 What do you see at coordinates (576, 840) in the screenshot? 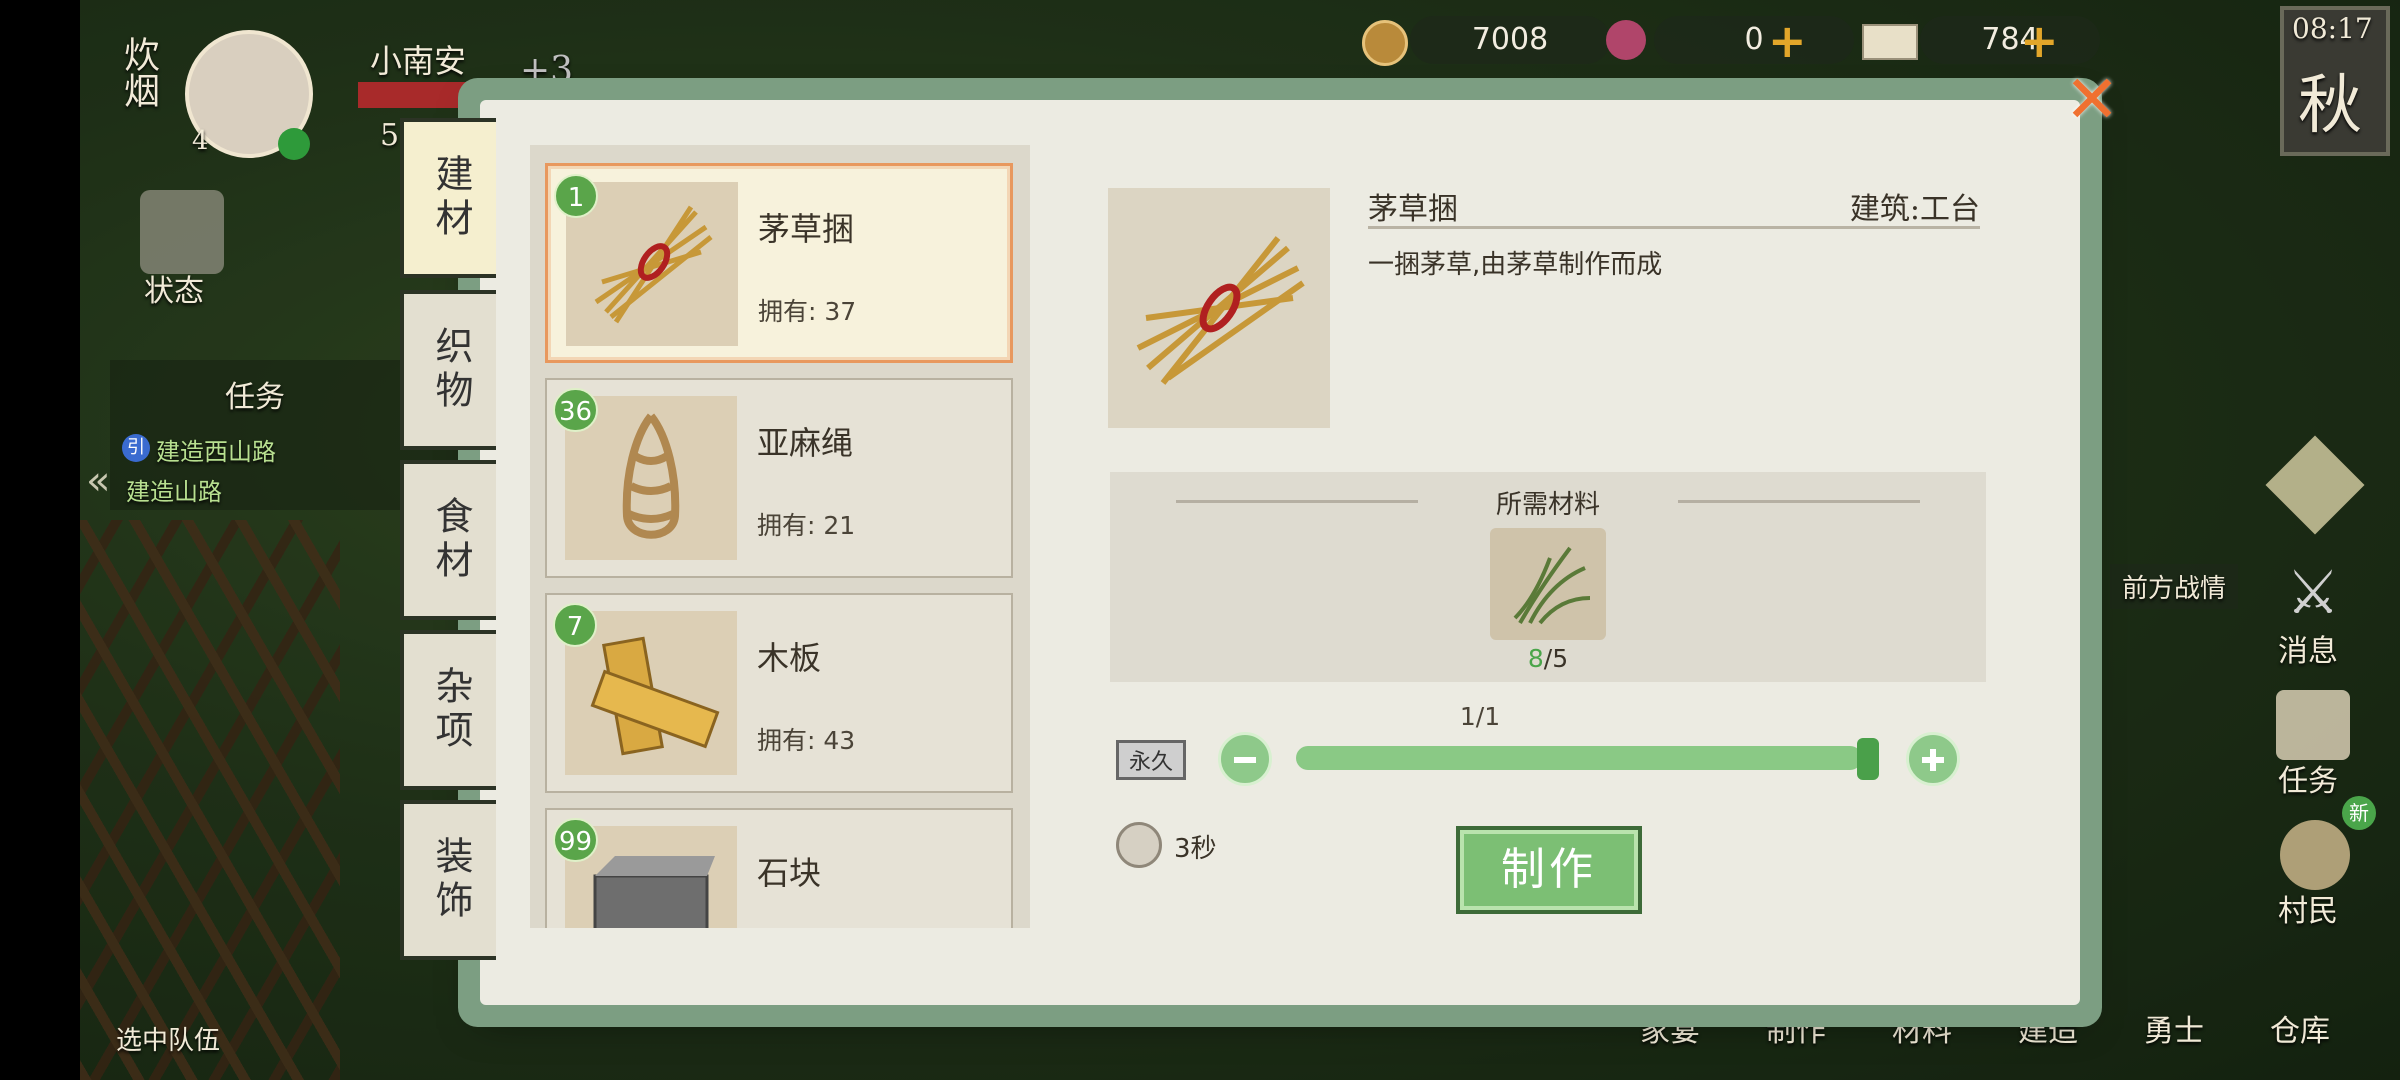
I see `item-level-badge: 99` at bounding box center [576, 840].